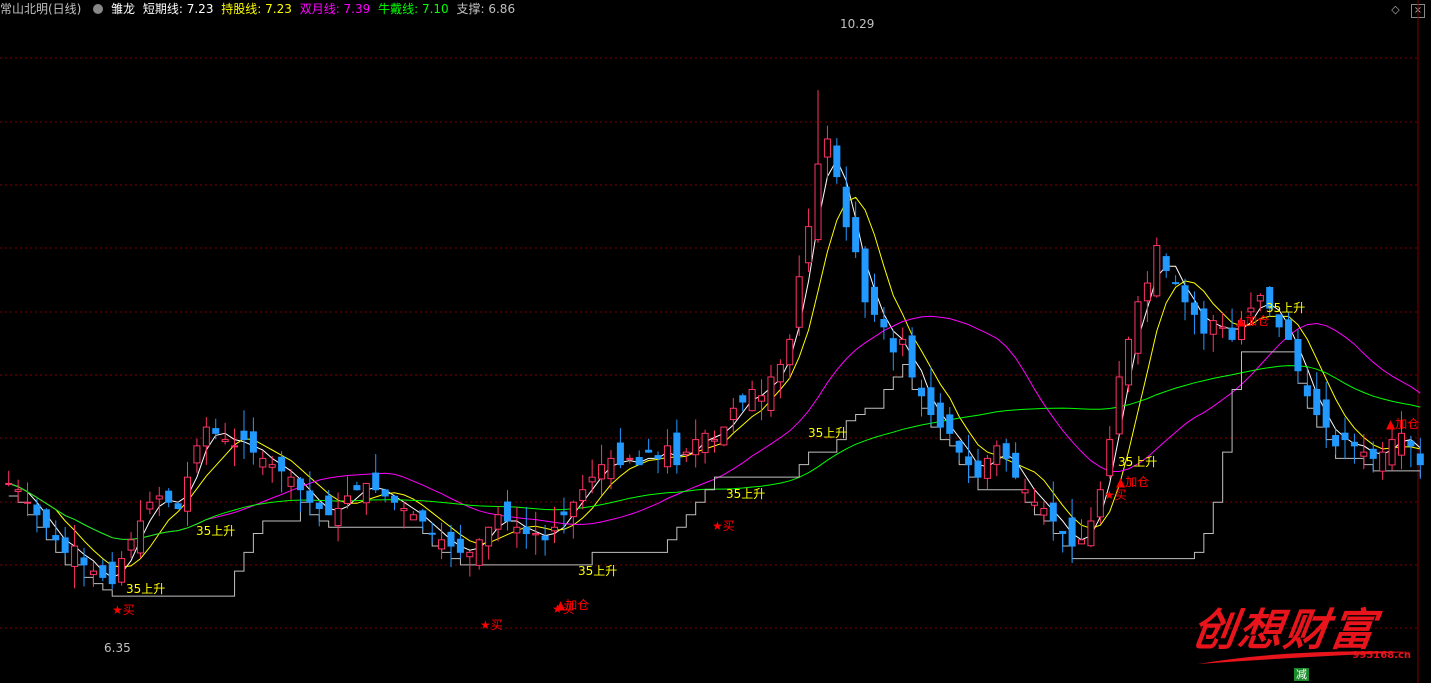  What do you see at coordinates (117, 648) in the screenshot?
I see `annotation-label: 6.35` at bounding box center [117, 648].